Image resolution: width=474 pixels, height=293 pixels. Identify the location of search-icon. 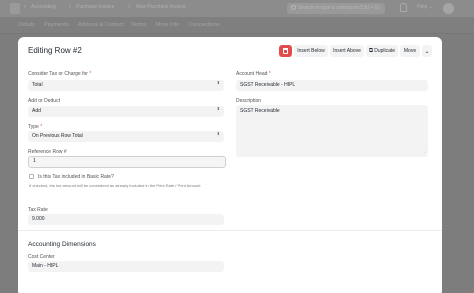
(293, 7).